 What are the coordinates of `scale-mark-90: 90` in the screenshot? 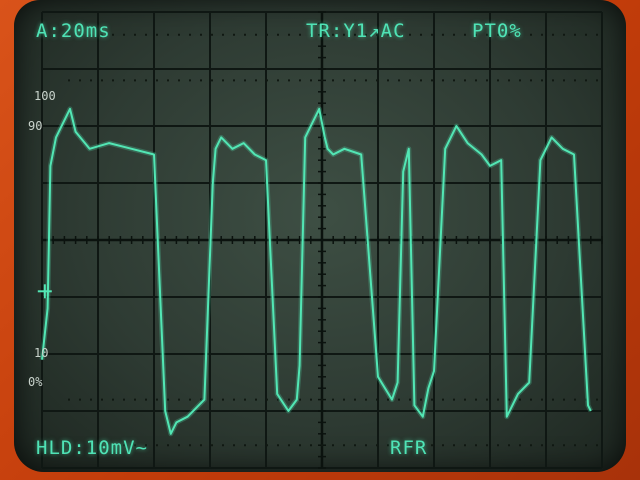 It's located at (35, 126).